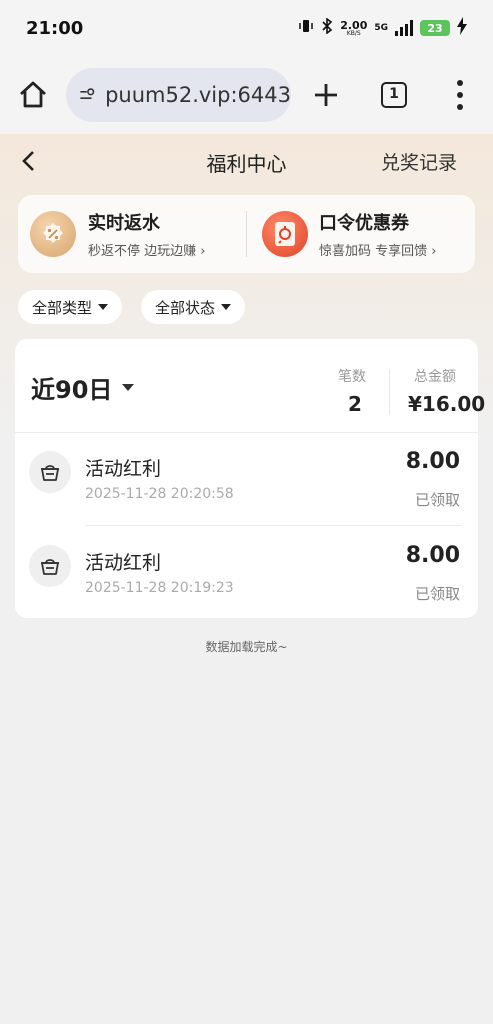  I want to click on filter-status-label: 全部状态, so click(185, 307).